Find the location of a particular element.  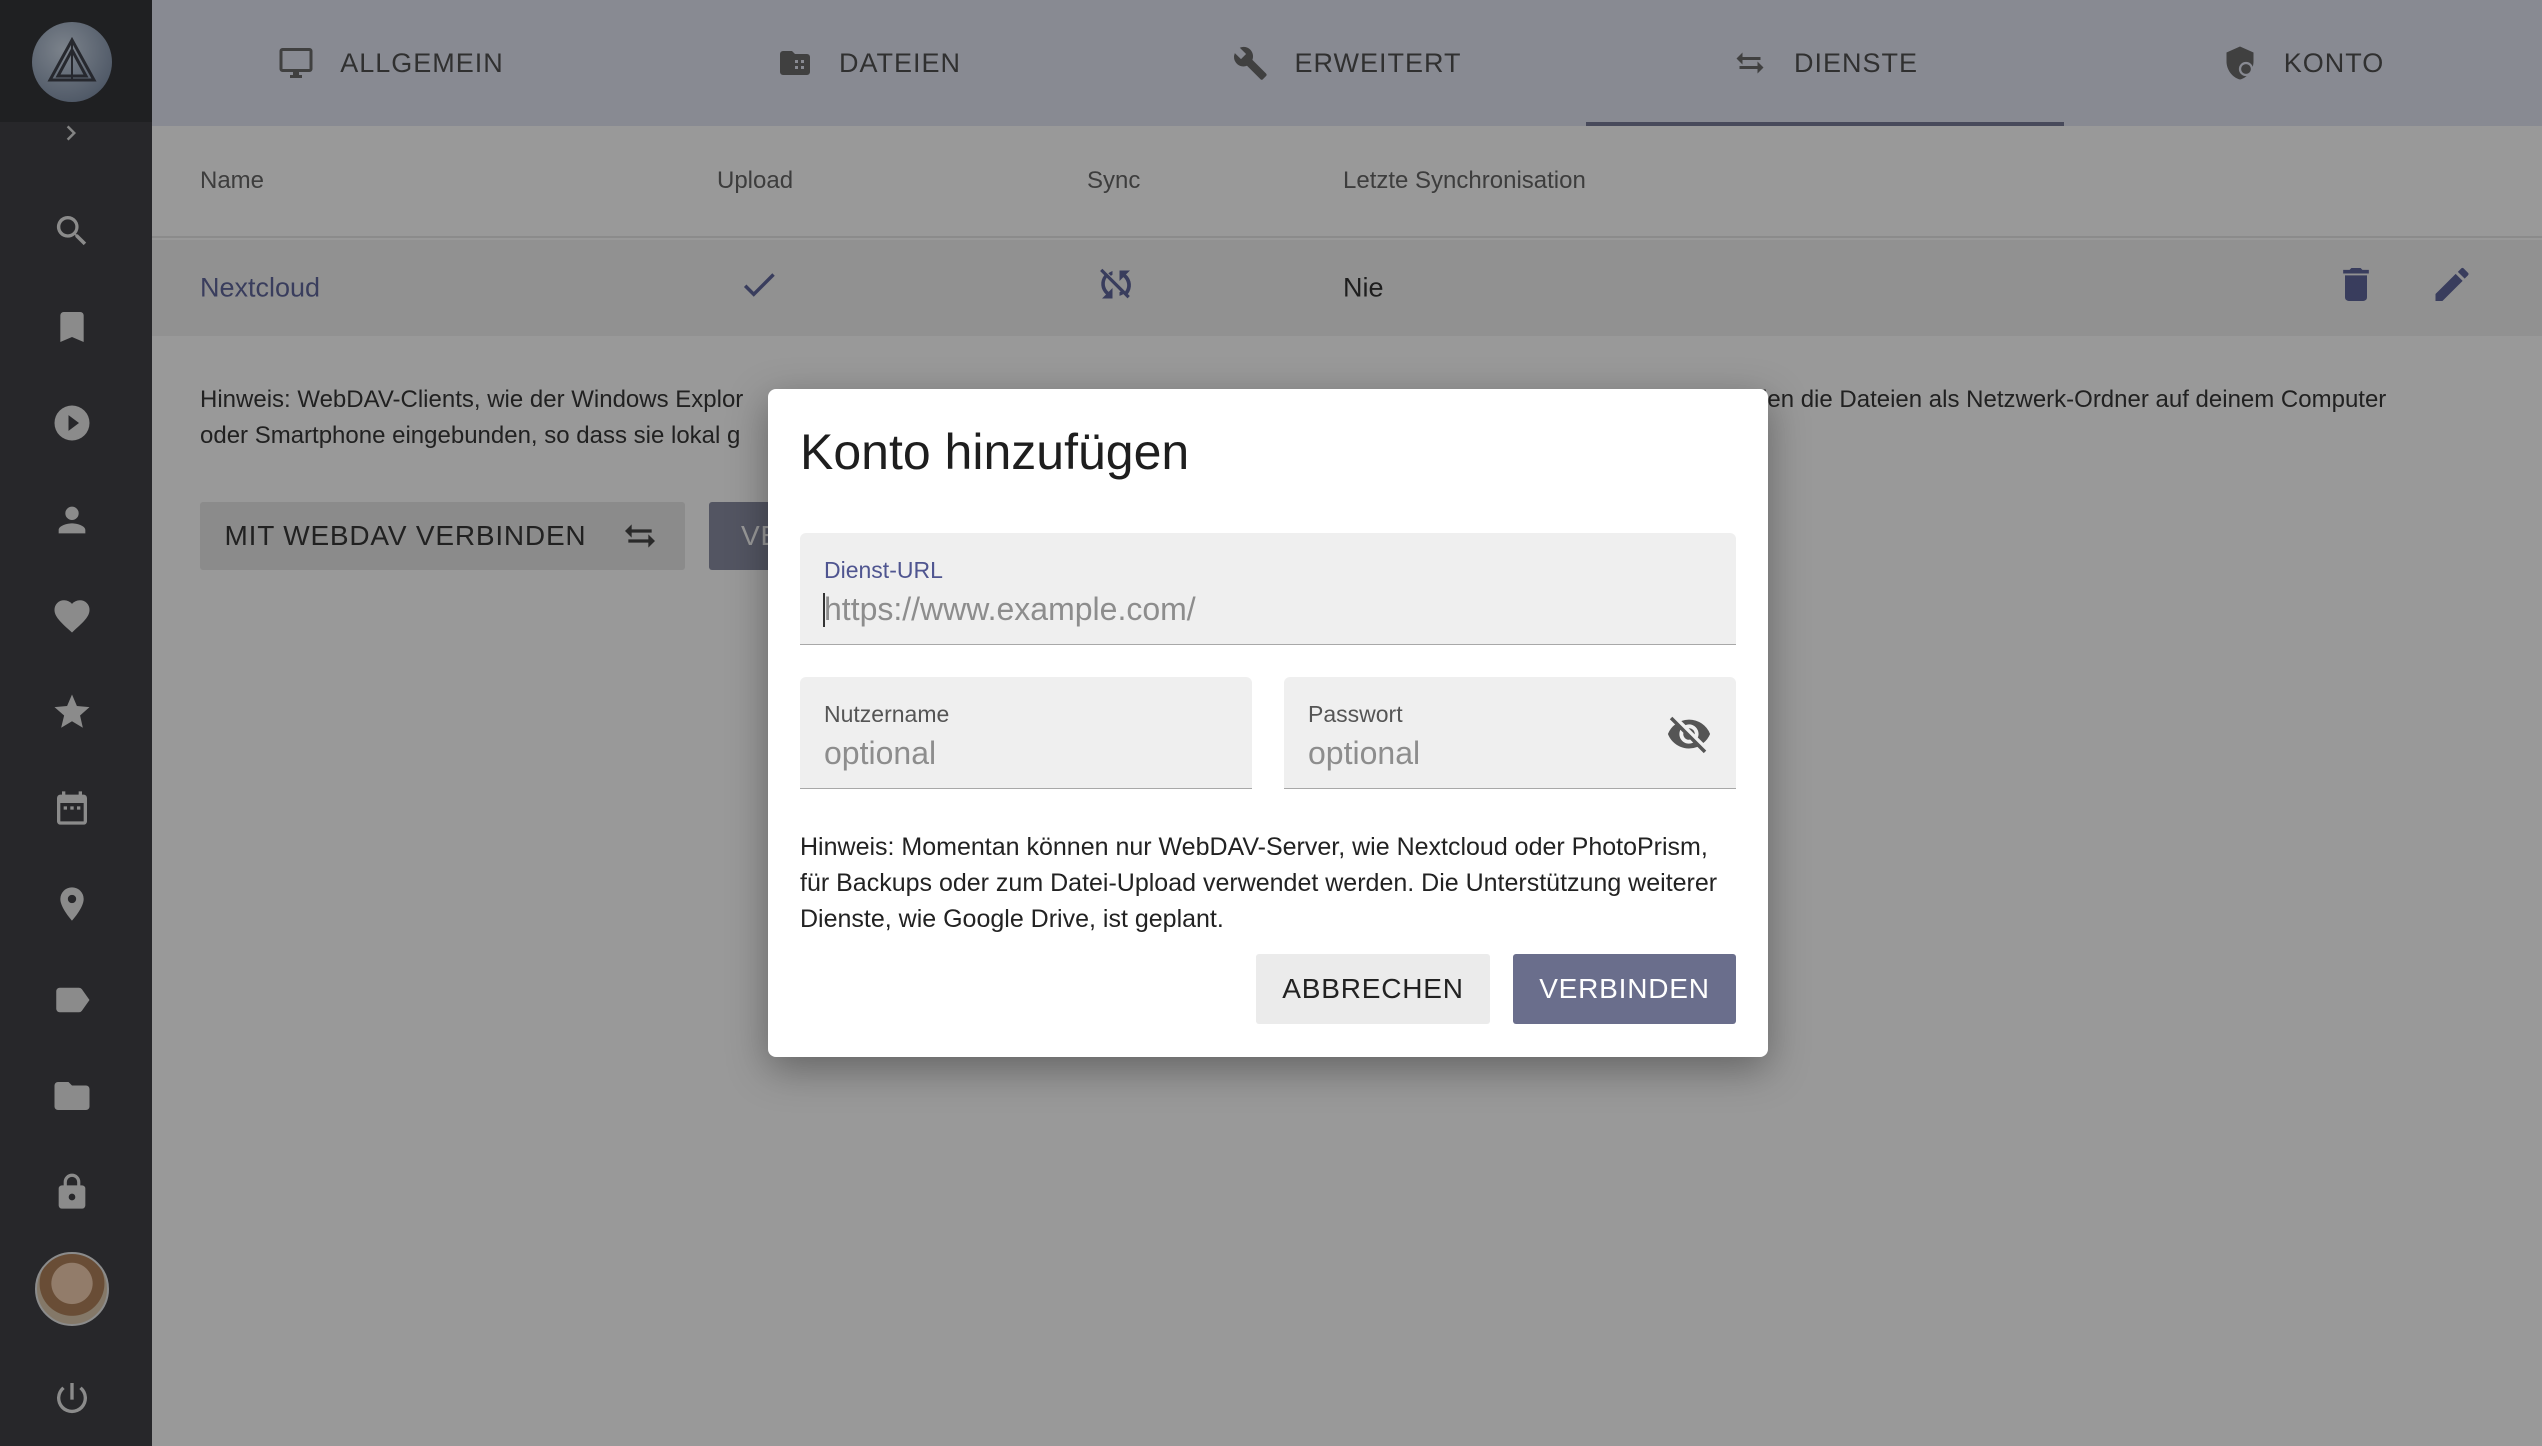

password-label: Passwort is located at coordinates (1355, 714).